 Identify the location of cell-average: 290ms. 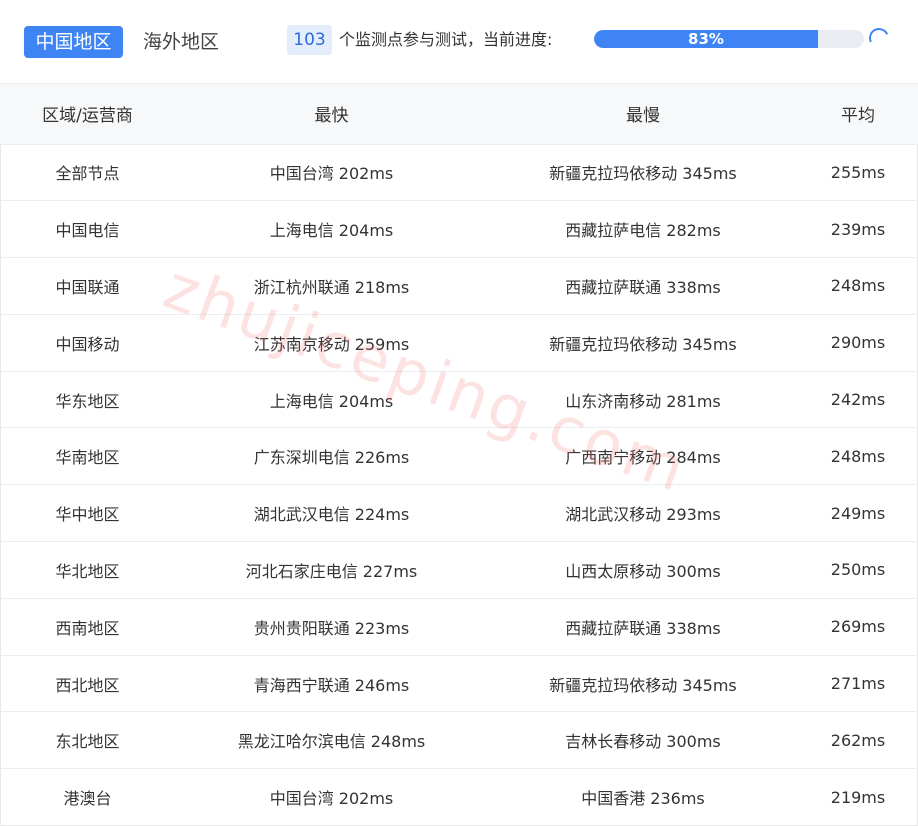
(858, 342).